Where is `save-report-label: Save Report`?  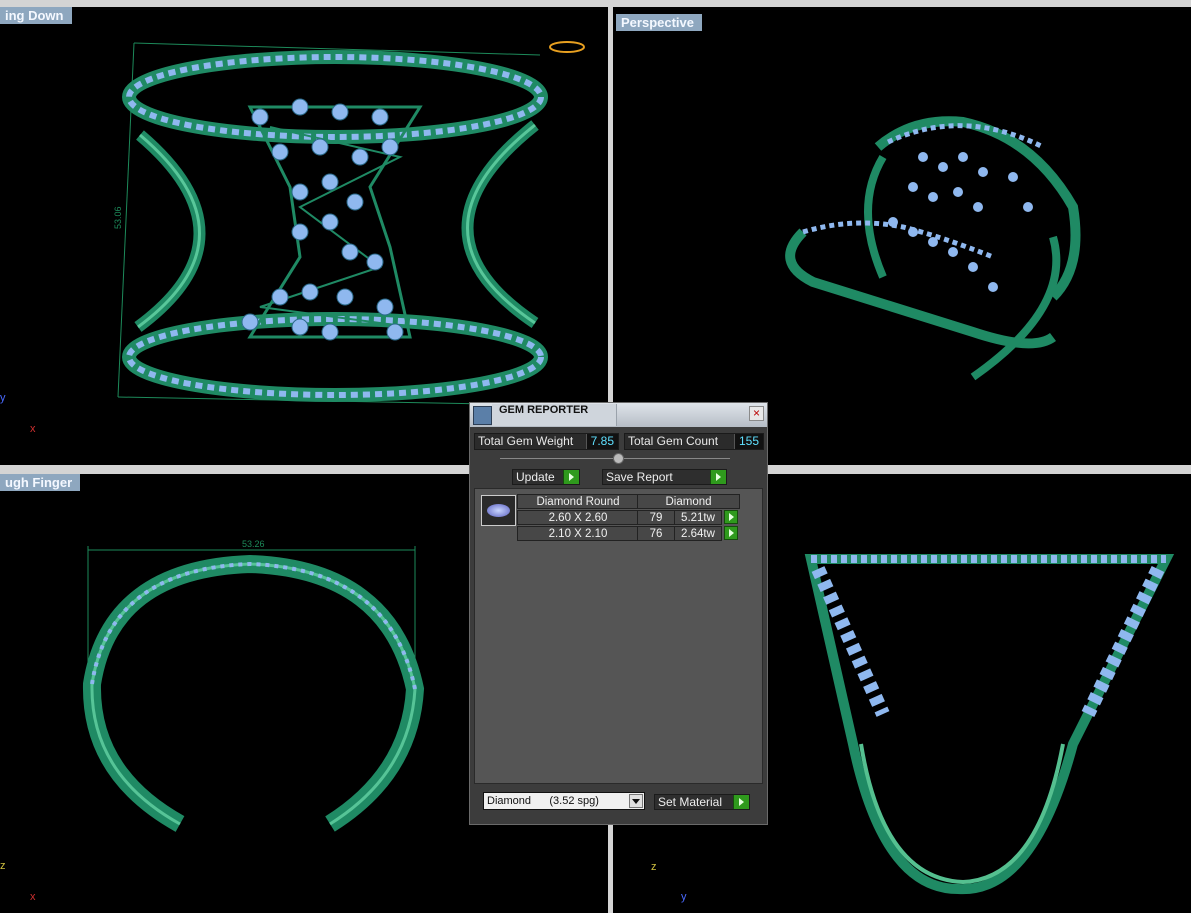 save-report-label: Save Report is located at coordinates (639, 477).